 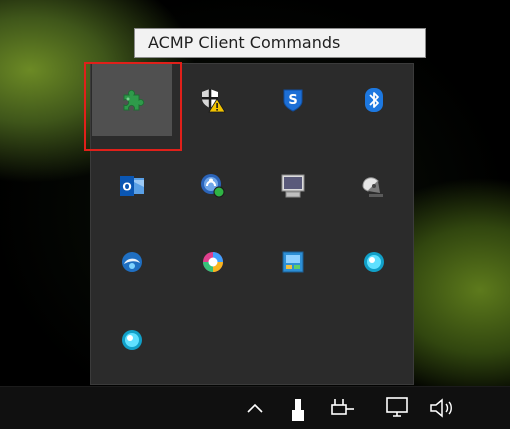 What do you see at coordinates (443, 408) in the screenshot?
I see `speaker-volume-icon` at bounding box center [443, 408].